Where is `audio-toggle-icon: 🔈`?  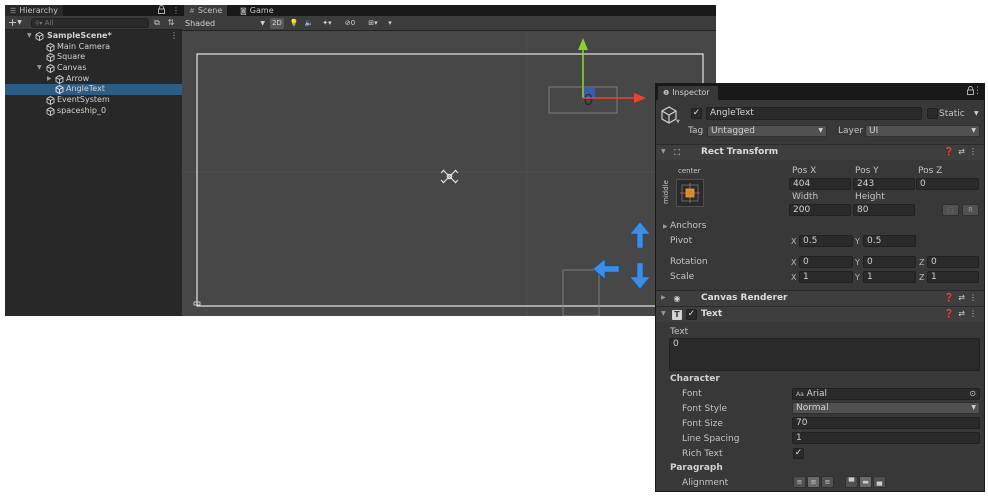 audio-toggle-icon: 🔈 is located at coordinates (309, 23).